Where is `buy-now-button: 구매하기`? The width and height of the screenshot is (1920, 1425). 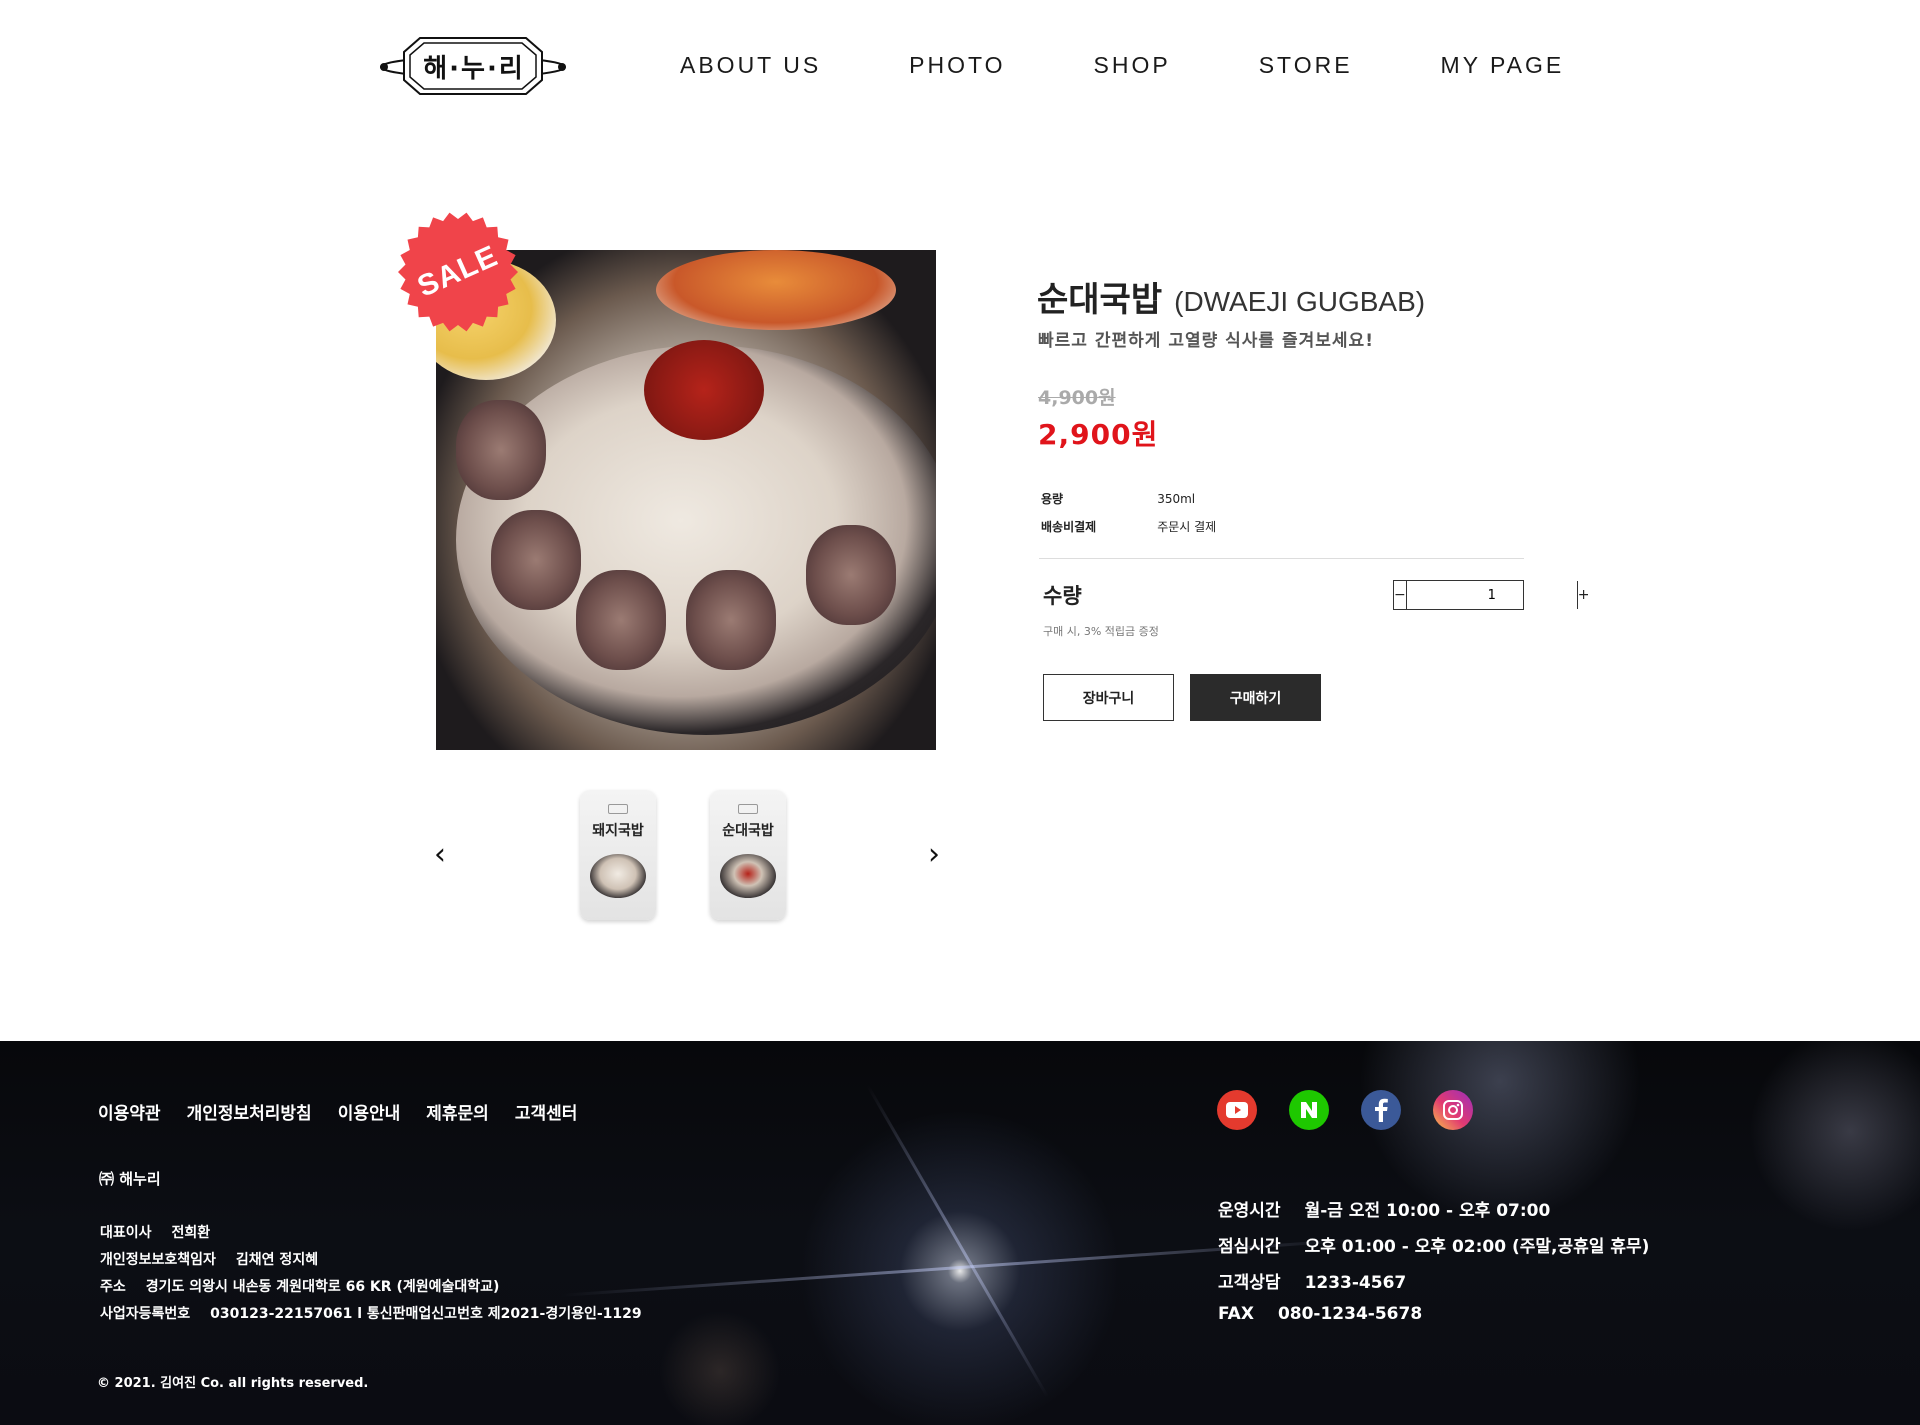
buy-now-button: 구매하기 is located at coordinates (1255, 697).